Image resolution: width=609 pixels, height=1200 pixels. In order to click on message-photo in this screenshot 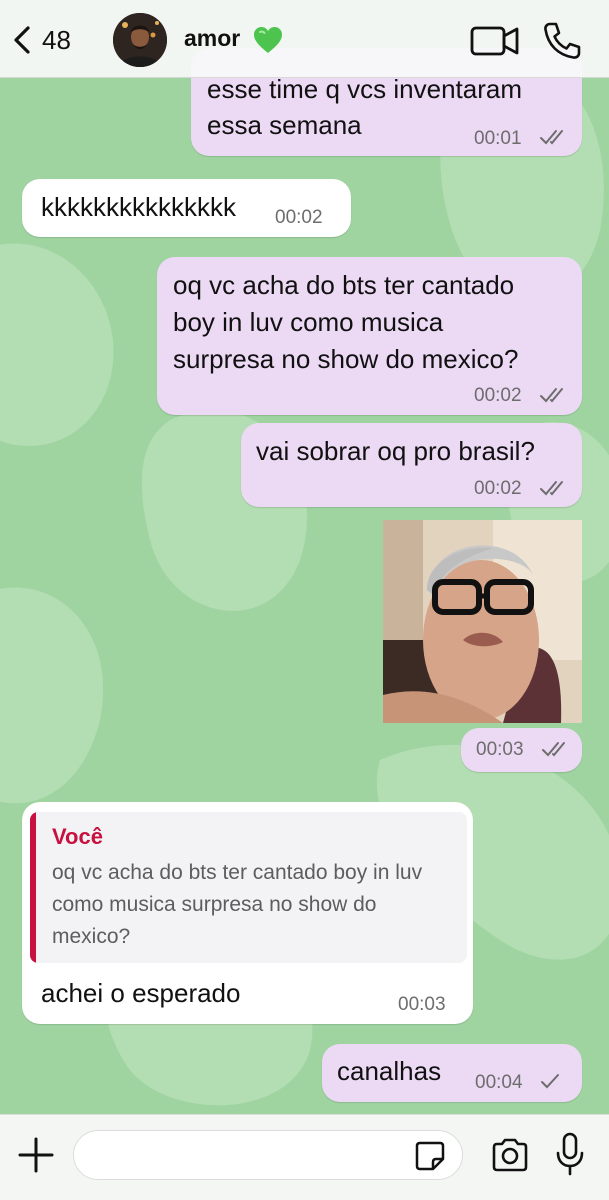, I will do `click(482, 621)`.